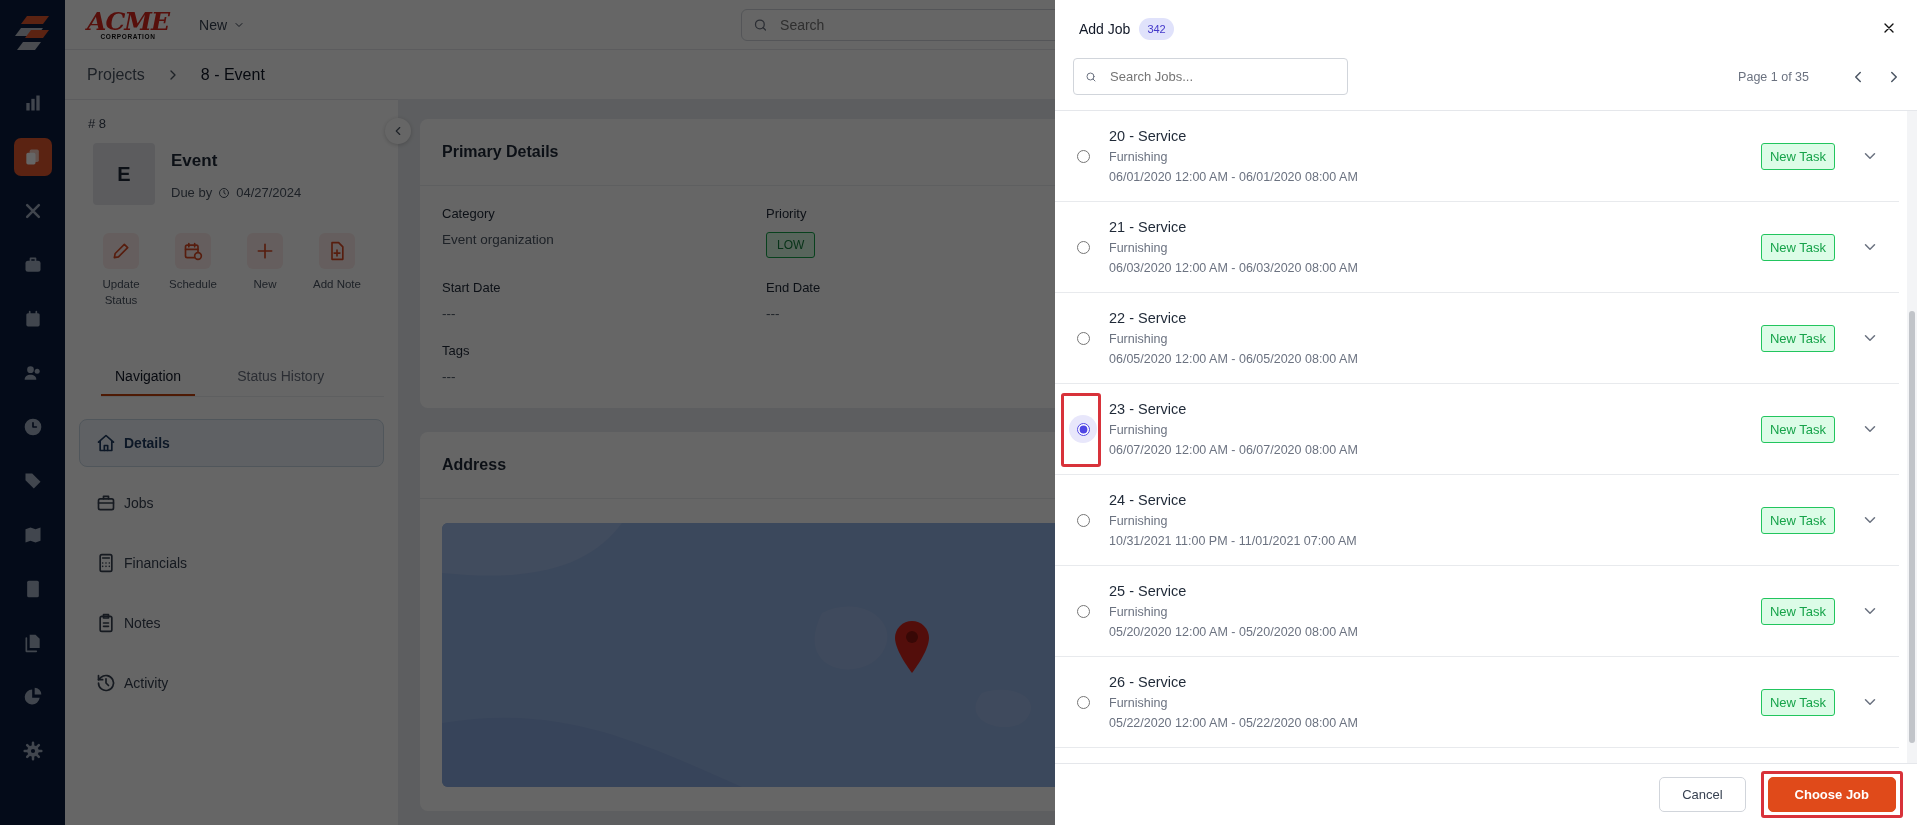 The height and width of the screenshot is (825, 1917). I want to click on priority-badge: LOW, so click(791, 245).